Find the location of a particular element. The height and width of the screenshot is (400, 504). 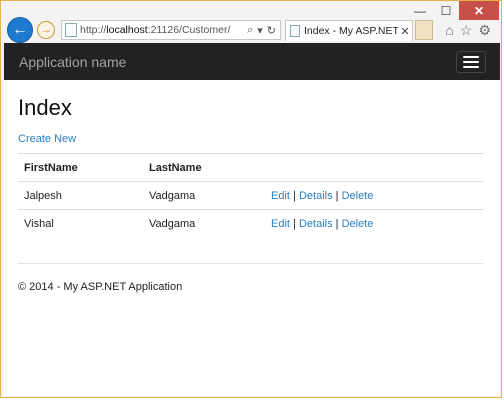

page-icon is located at coordinates (71, 30).